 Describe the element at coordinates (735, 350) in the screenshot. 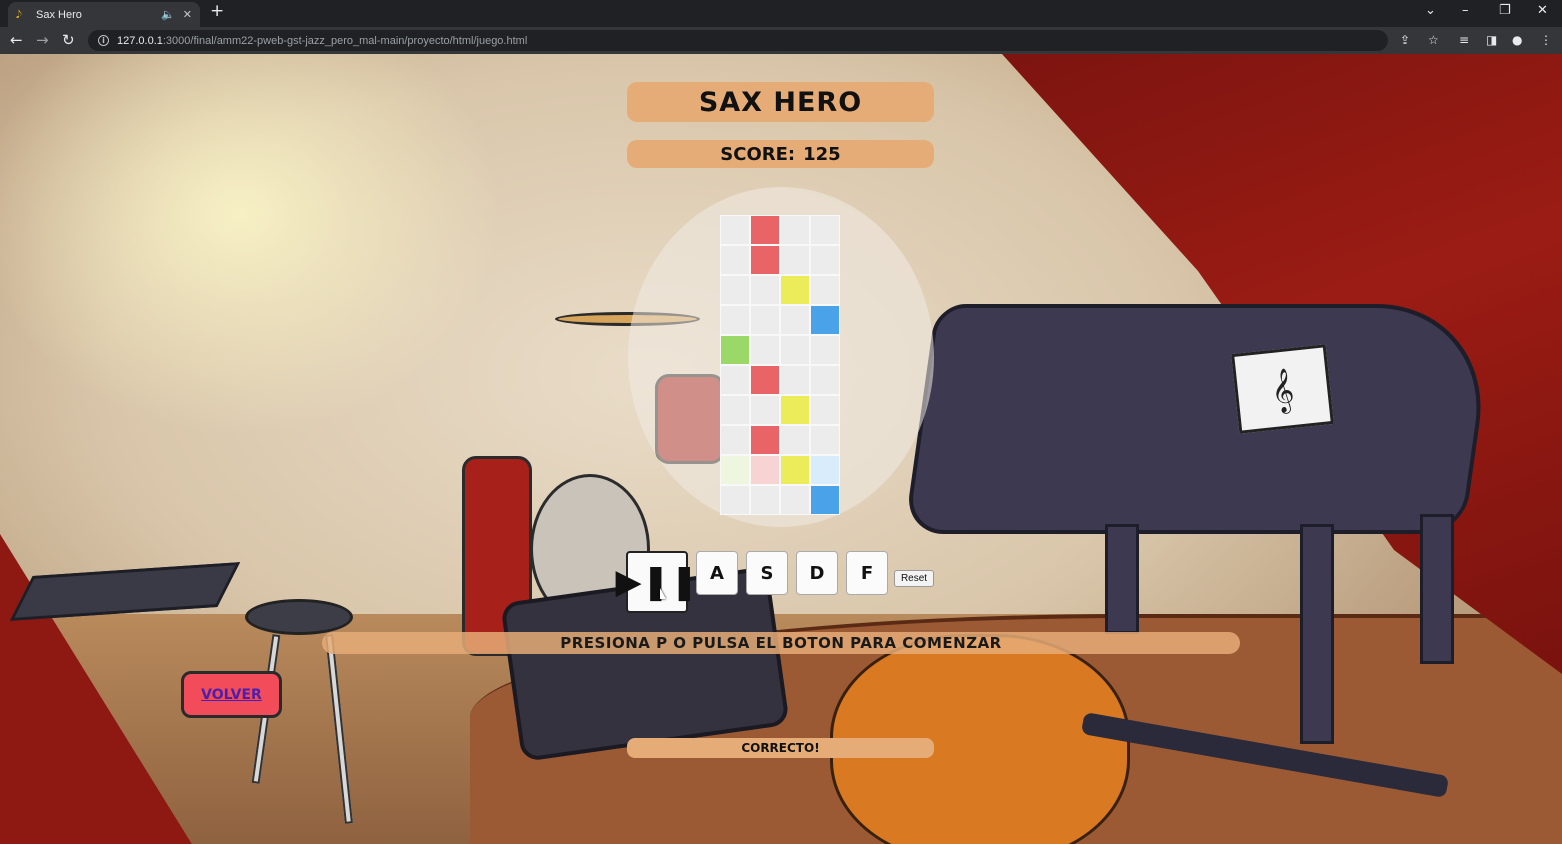

I see `note-cell-green` at that location.